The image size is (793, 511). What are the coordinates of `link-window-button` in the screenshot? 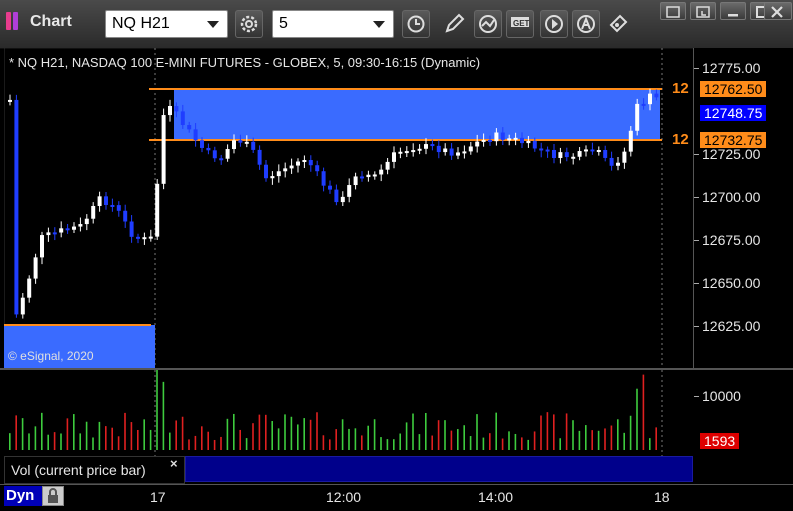 It's located at (673, 11).